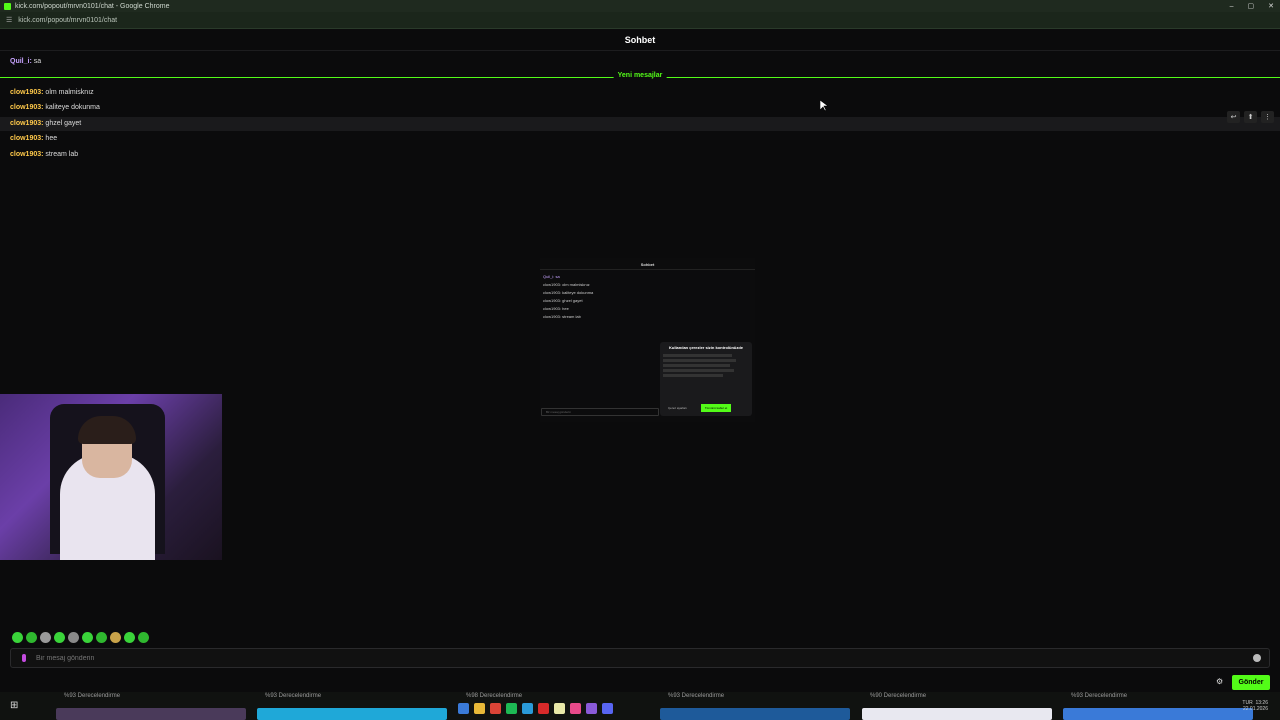  I want to click on mouse-cursor-icon, so click(824, 106).